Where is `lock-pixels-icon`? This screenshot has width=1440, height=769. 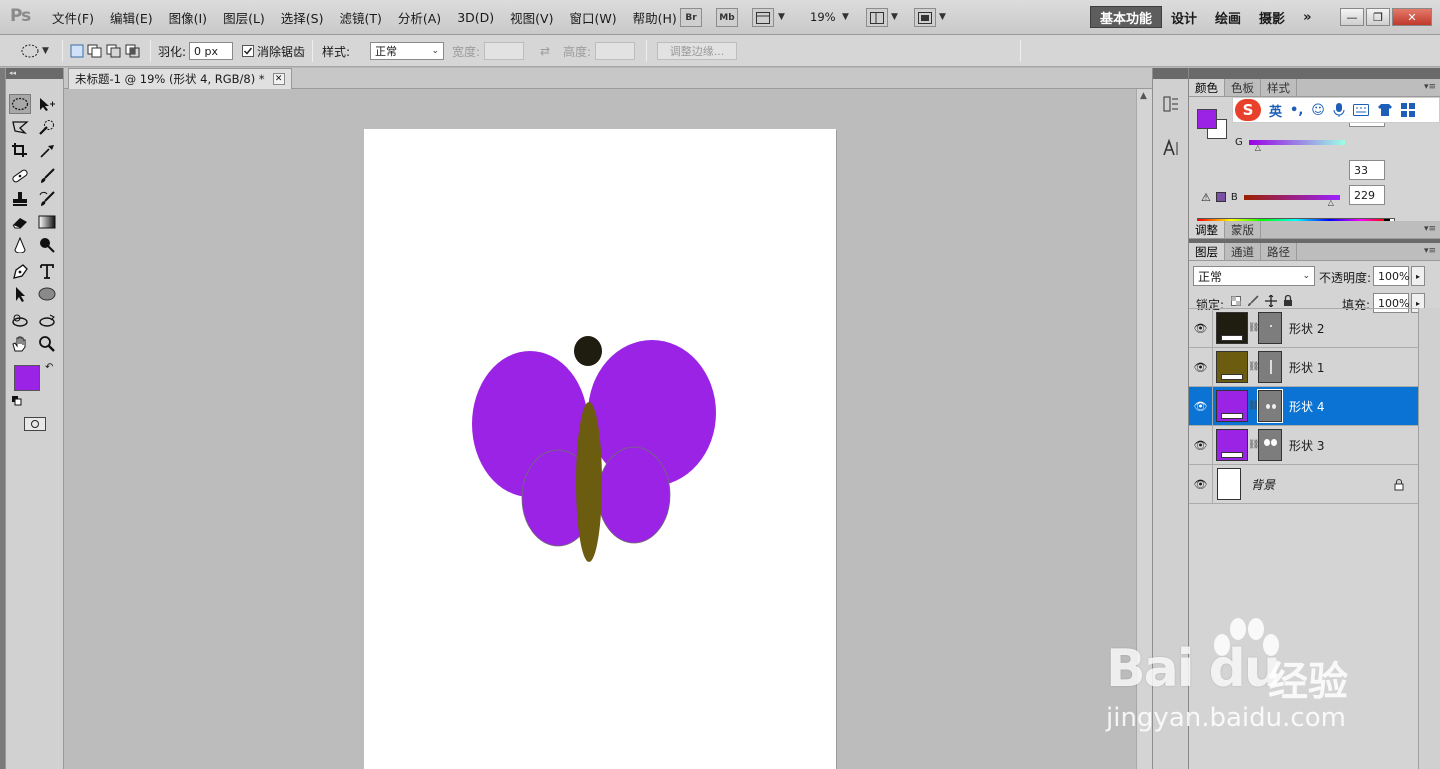
lock-pixels-icon is located at coordinates (1253, 301).